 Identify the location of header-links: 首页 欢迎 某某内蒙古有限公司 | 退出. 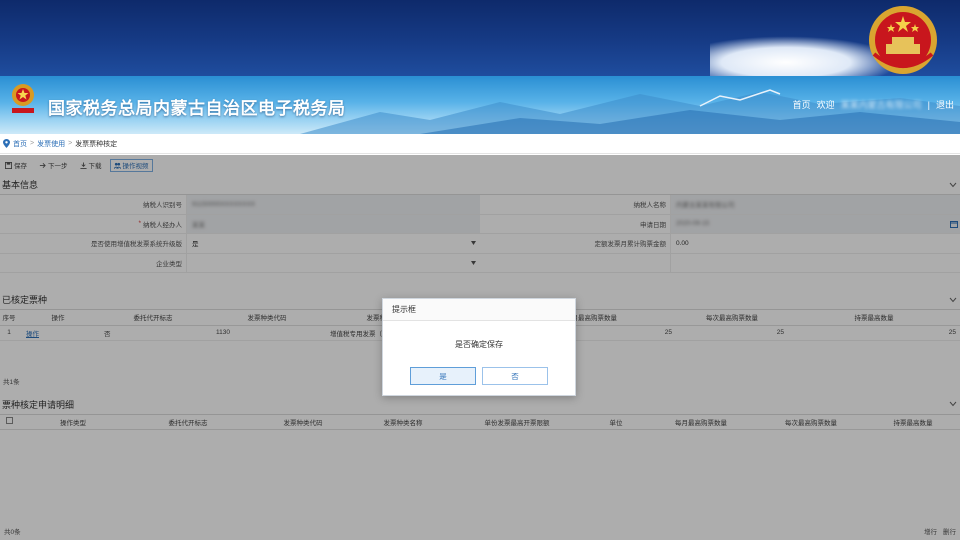
(873, 104).